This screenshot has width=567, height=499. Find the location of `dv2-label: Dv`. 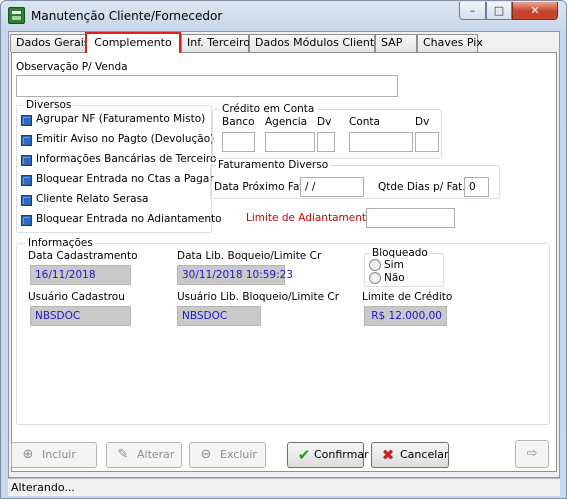

dv2-label: Dv is located at coordinates (422, 122).